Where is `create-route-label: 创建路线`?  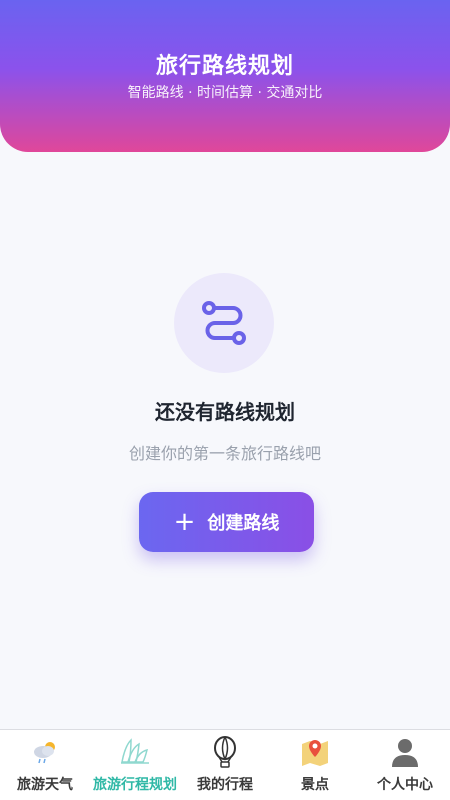
create-route-label: 创建路线 is located at coordinates (243, 523).